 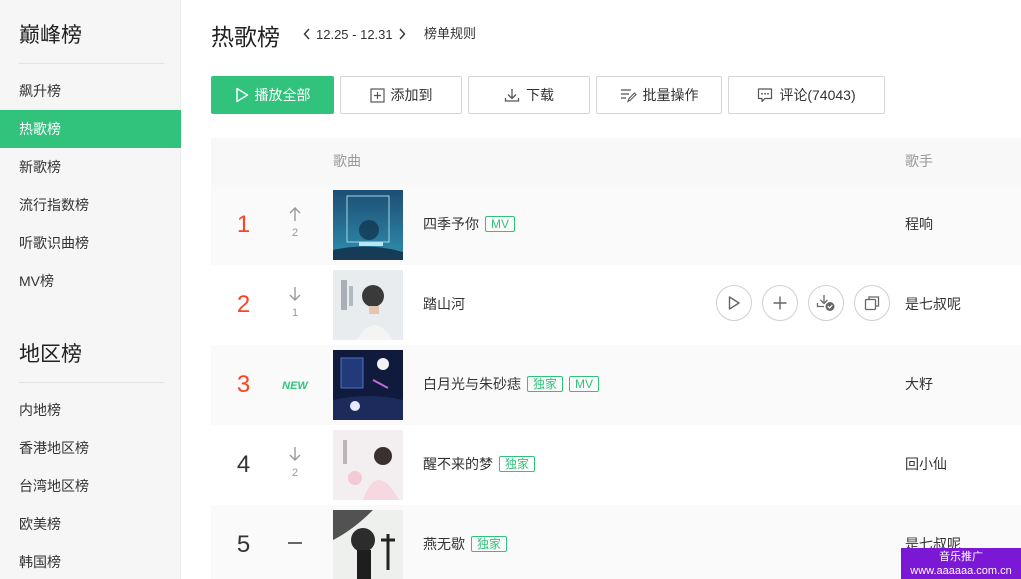 What do you see at coordinates (295, 386) in the screenshot?
I see `new-entry-badge: NEW` at bounding box center [295, 386].